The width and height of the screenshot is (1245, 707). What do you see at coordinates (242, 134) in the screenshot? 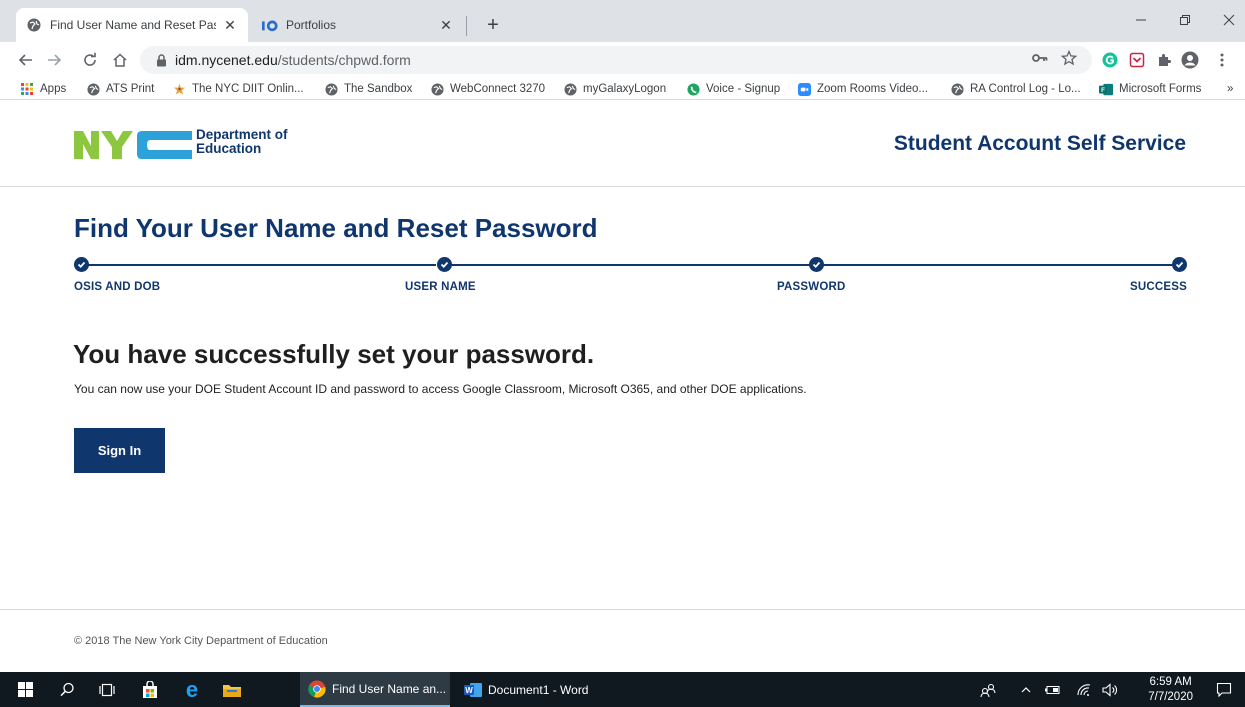
I see `logo-line-1: Department of` at bounding box center [242, 134].